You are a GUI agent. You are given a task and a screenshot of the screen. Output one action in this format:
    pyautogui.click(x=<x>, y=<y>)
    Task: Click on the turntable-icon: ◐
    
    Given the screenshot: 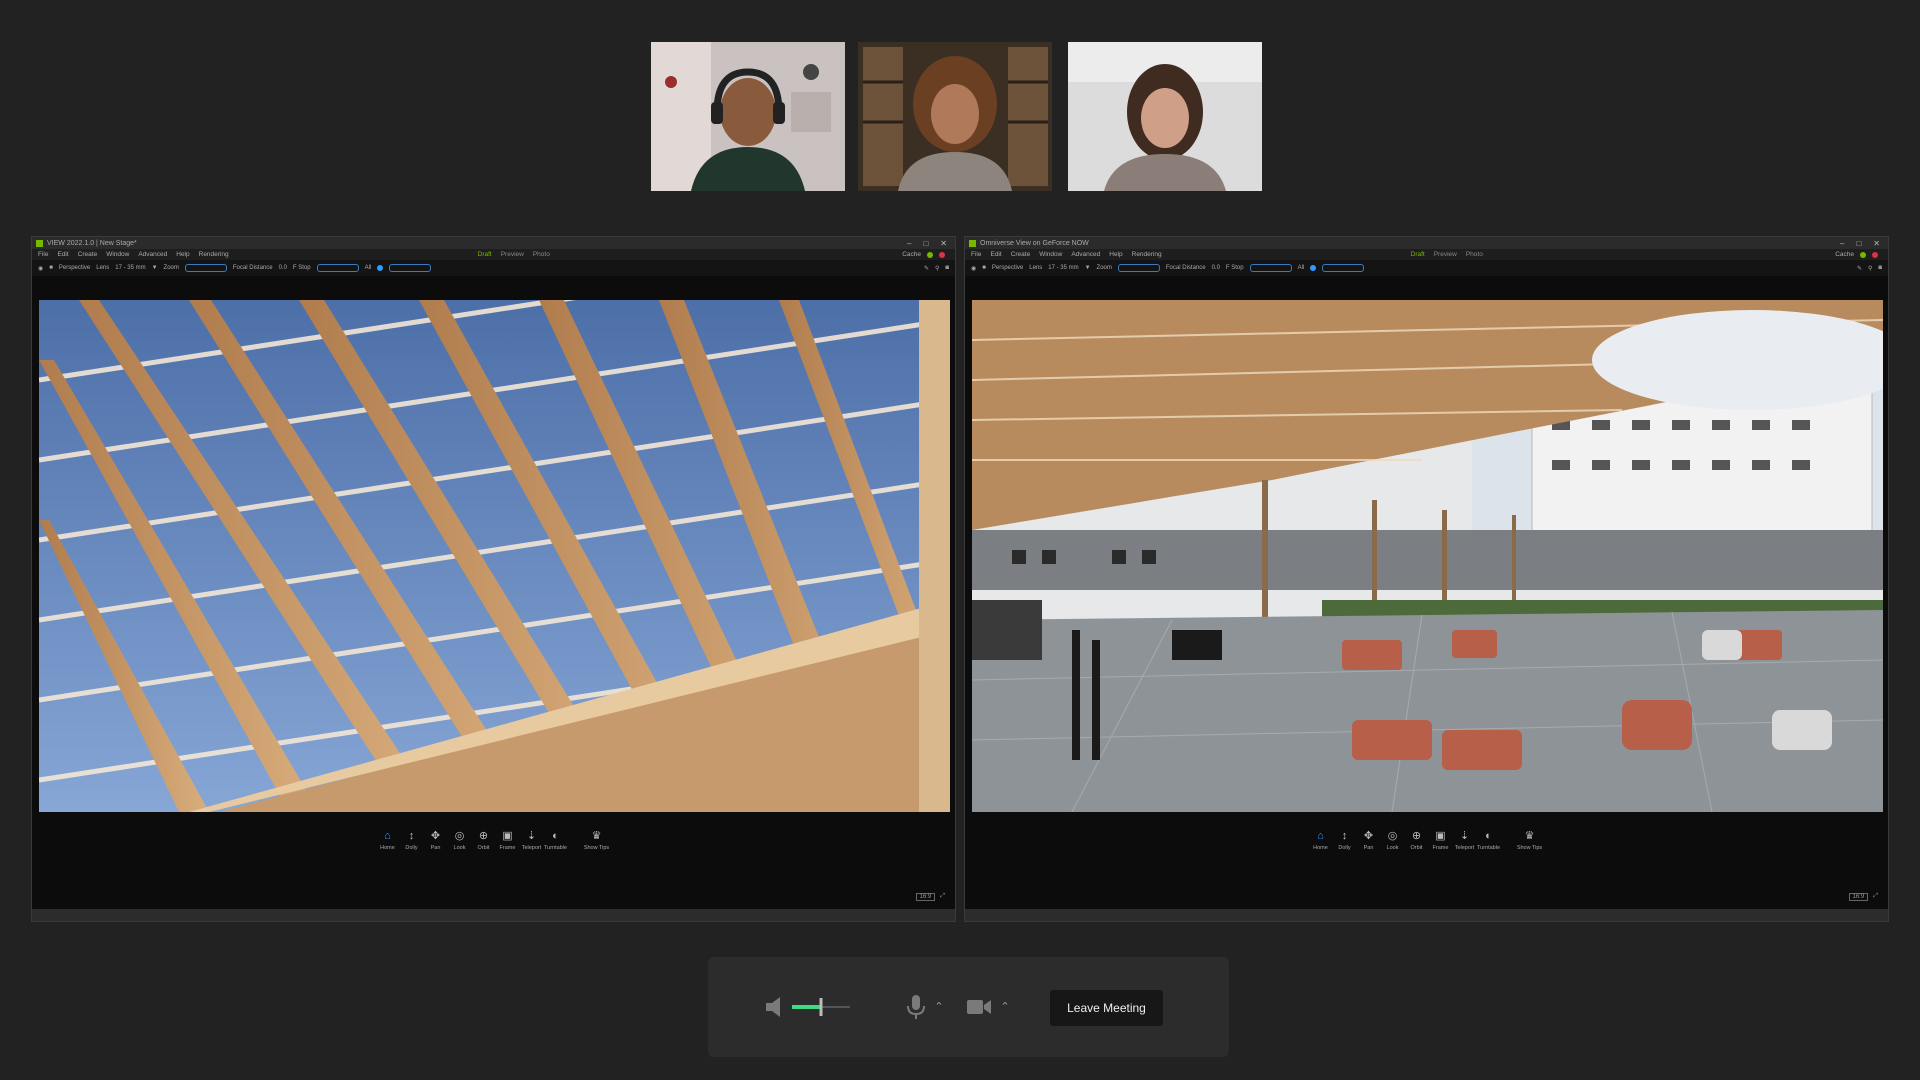 What is the action you would take?
    pyautogui.click(x=1488, y=835)
    